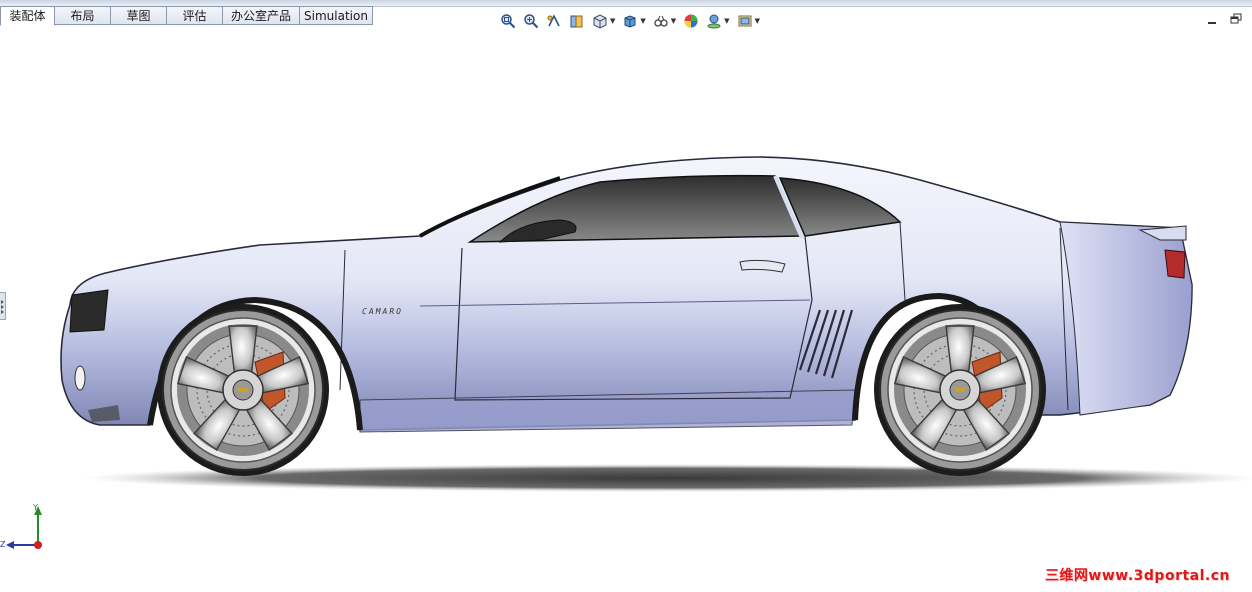 Image resolution: width=1252 pixels, height=592 pixels. I want to click on tab-simulation: Simulation, so click(336, 15).